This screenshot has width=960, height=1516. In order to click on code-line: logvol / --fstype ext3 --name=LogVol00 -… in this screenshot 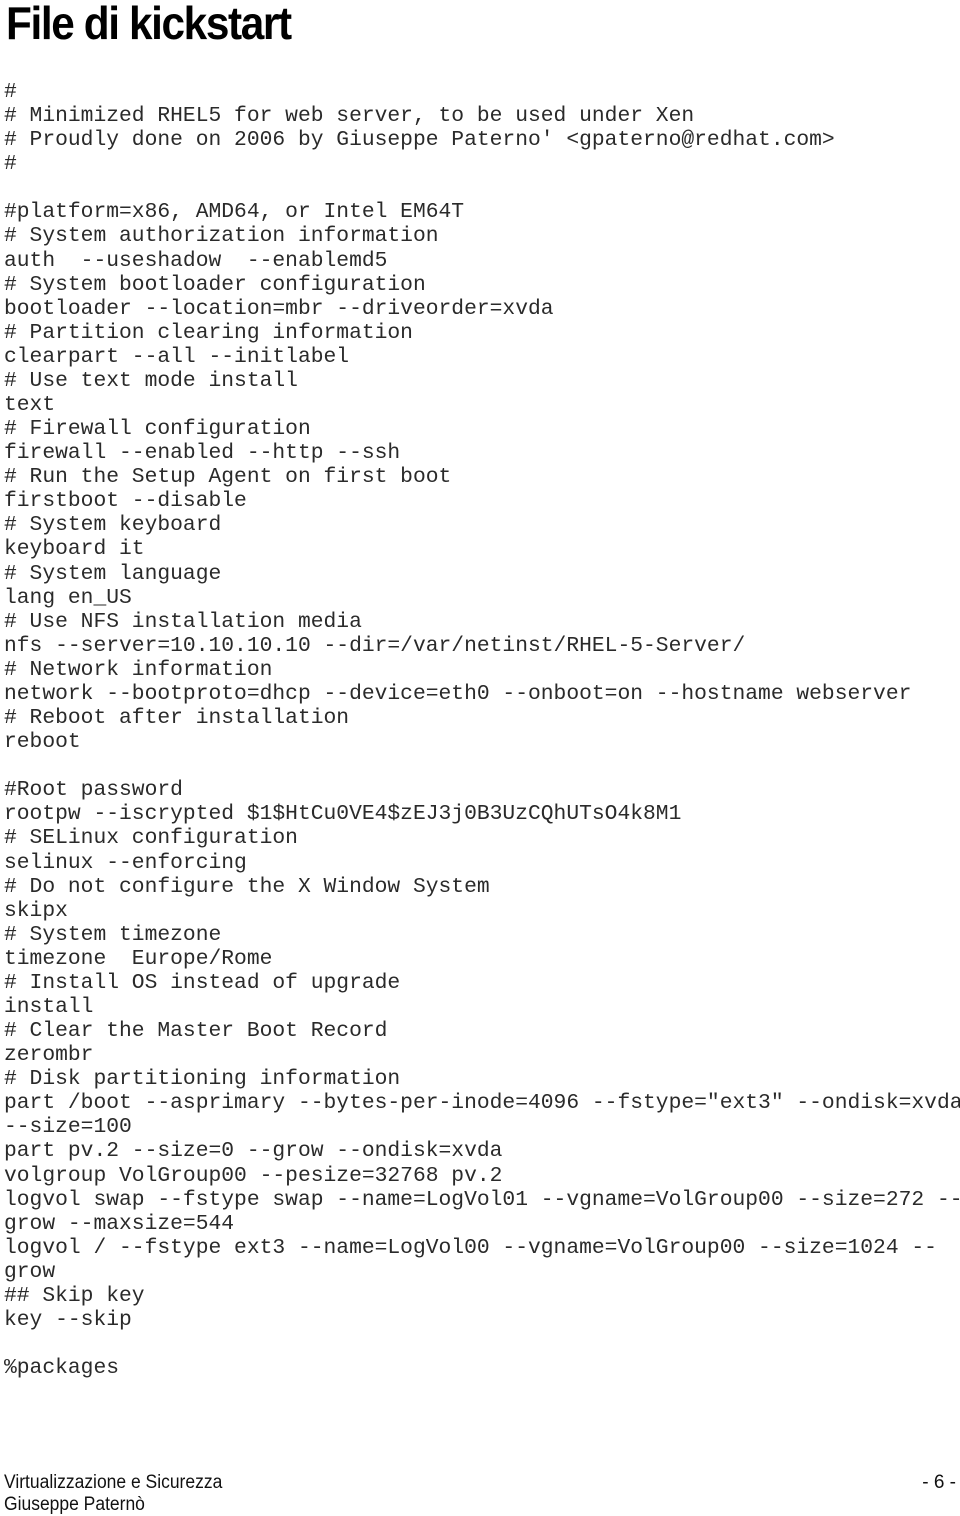, I will do `click(470, 1247)`.